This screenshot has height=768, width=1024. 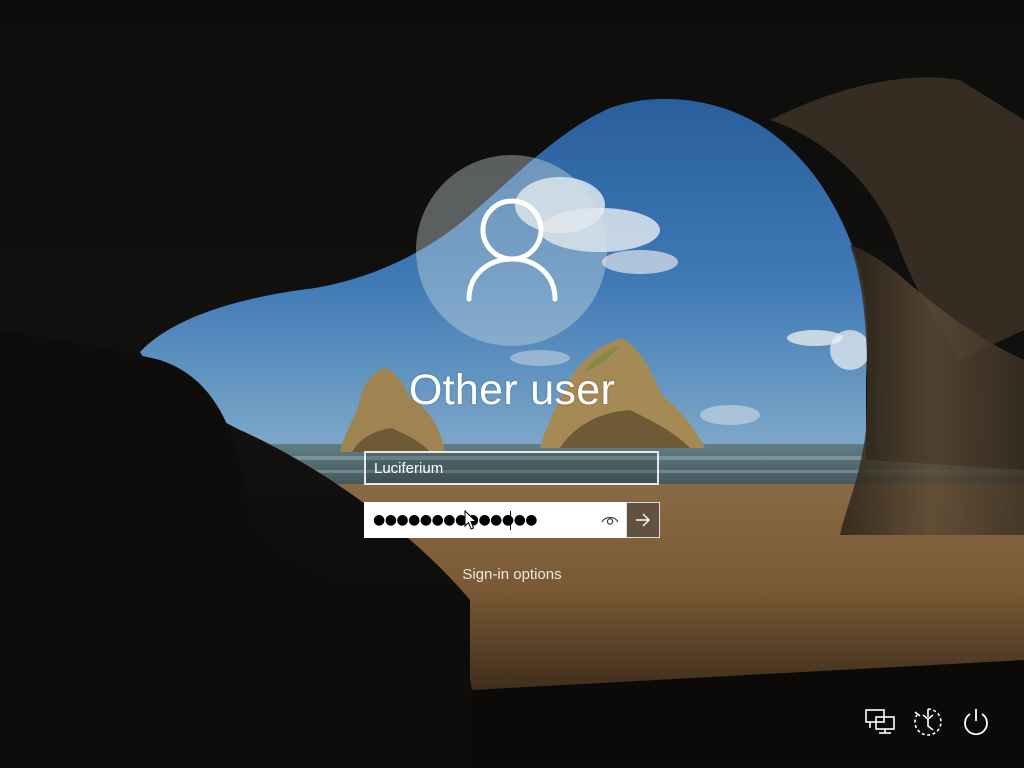 I want to click on user-avatar, so click(x=511, y=250).